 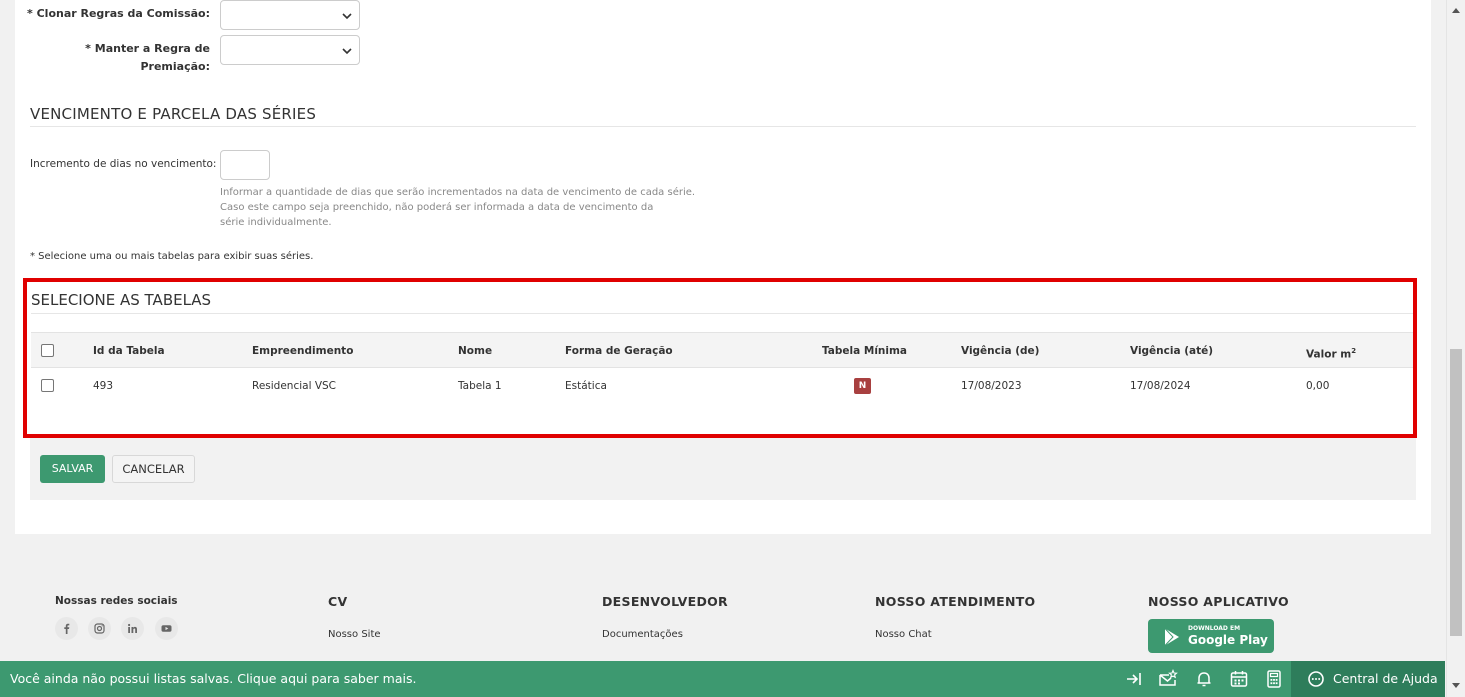 What do you see at coordinates (175, 66) in the screenshot?
I see `keep-rule-label-line2: Premiação:` at bounding box center [175, 66].